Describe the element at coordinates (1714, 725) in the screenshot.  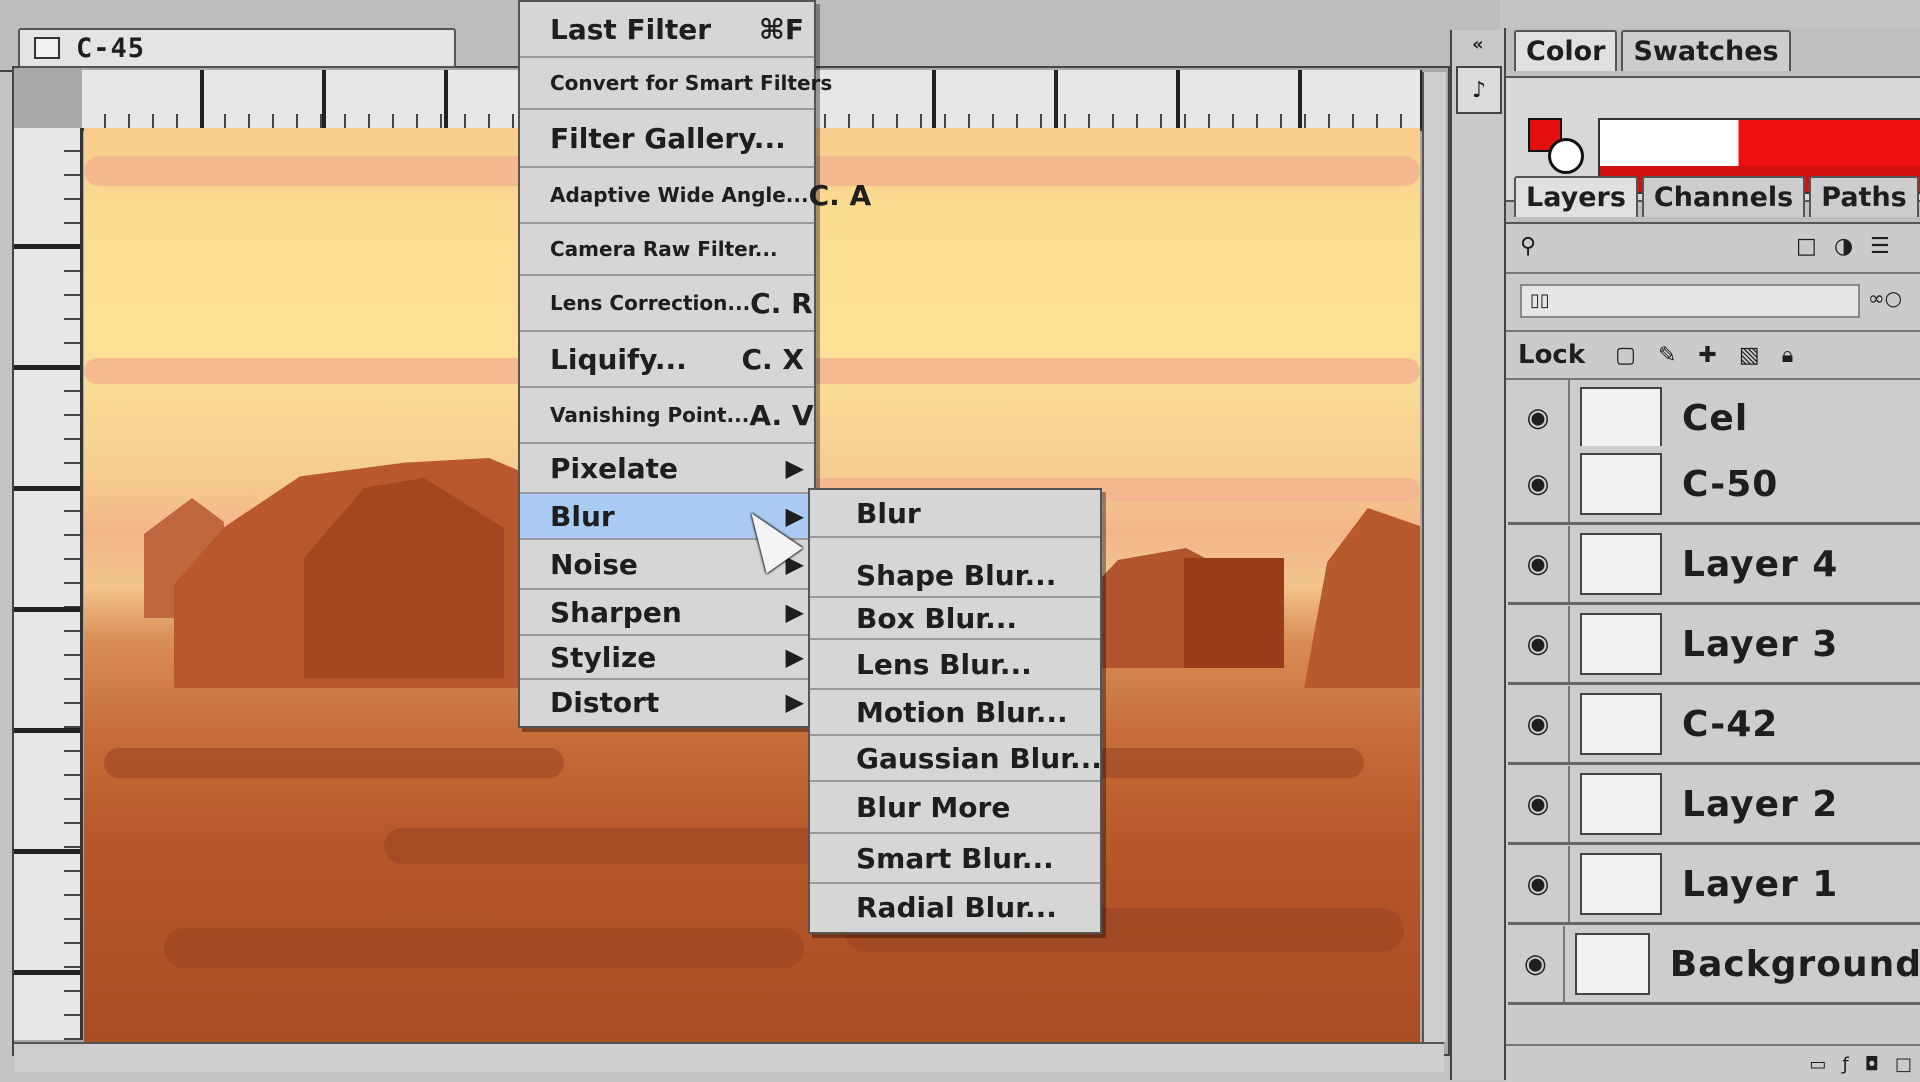
I see `layer-row: ◉ C-42` at that location.